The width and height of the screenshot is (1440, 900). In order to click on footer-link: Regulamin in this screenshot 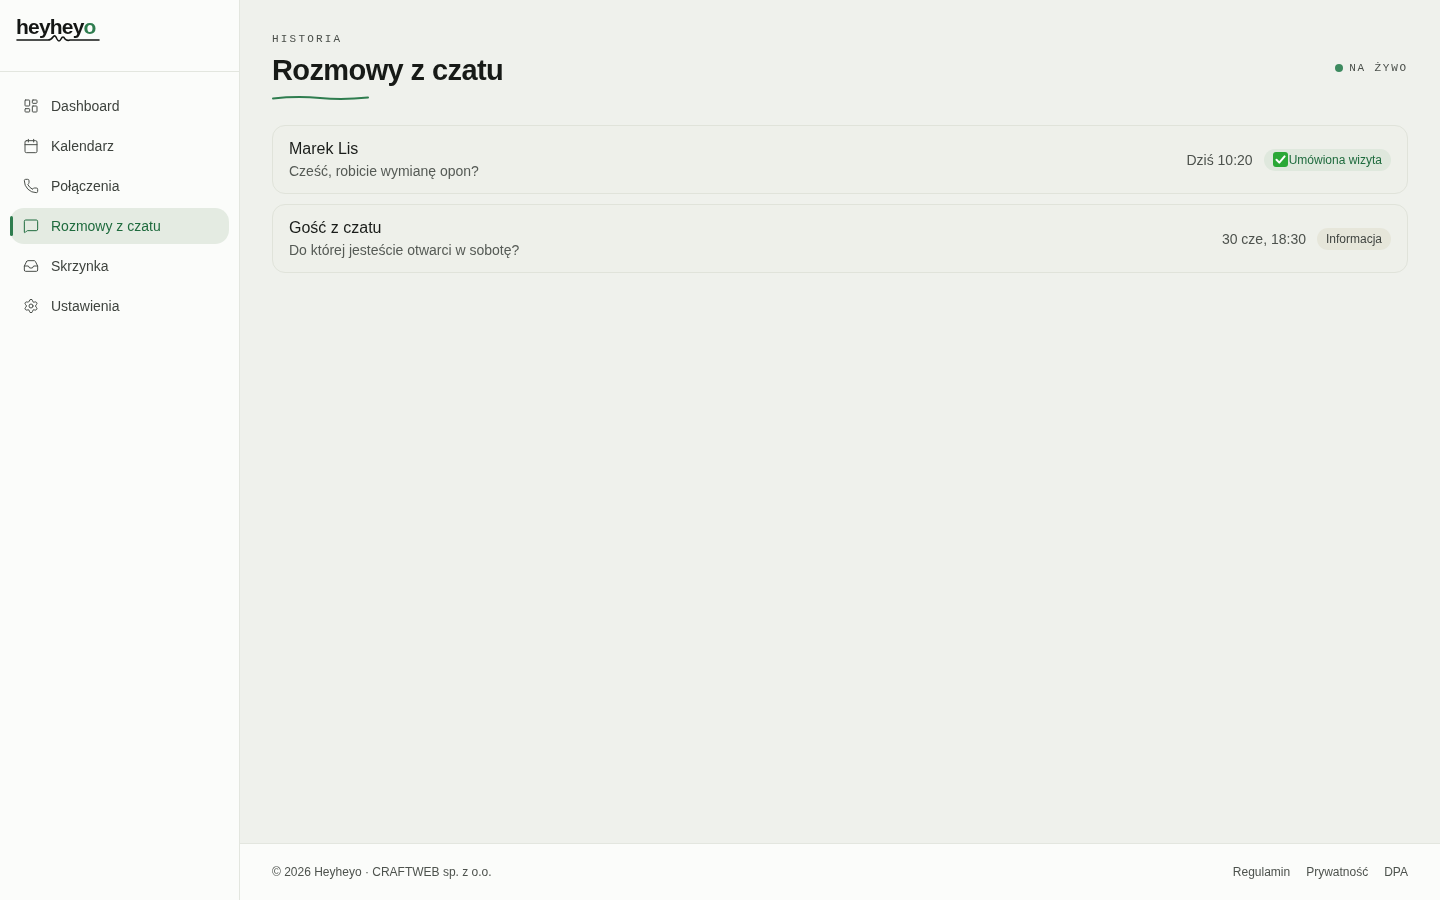, I will do `click(1261, 872)`.